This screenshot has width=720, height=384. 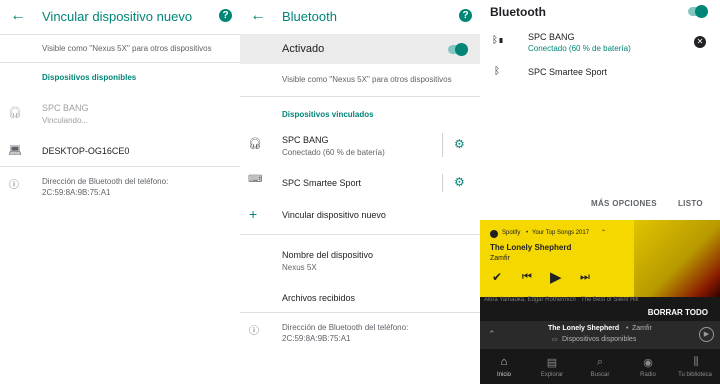 What do you see at coordinates (86, 151) in the screenshot?
I see `device-name: DESKTOP-OG16CE0` at bounding box center [86, 151].